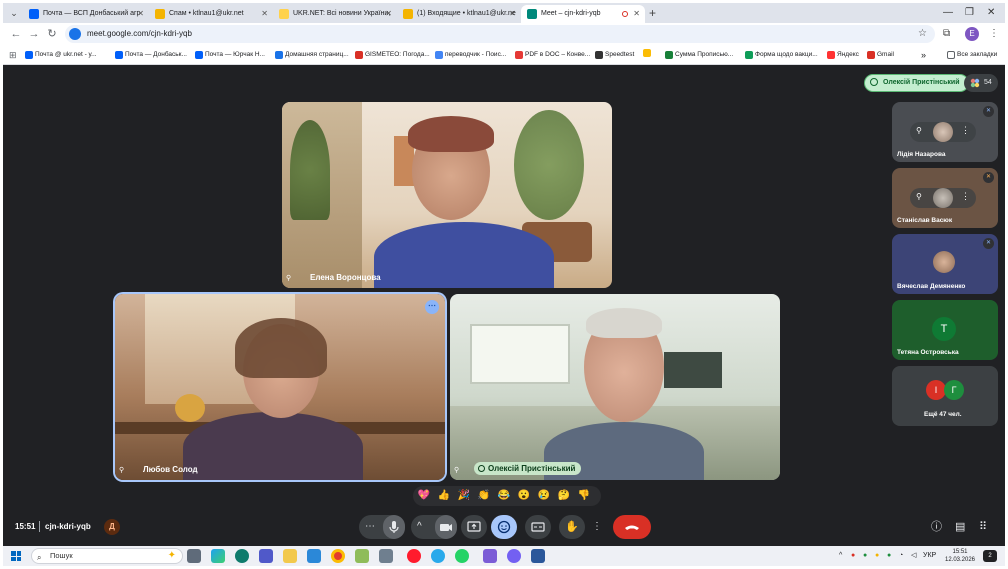  Describe the element at coordinates (52, 34) in the screenshot. I see `reload-icon: ↻` at that location.